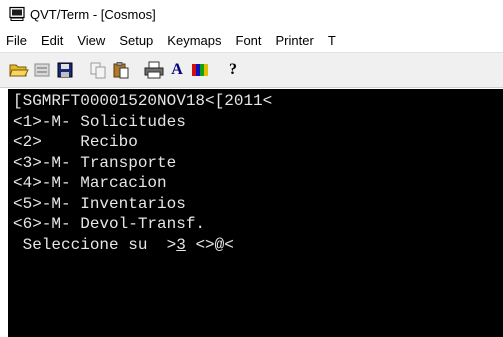  I want to click on selection-prompt: Seleccione su >3 <>@<, so click(255, 245).